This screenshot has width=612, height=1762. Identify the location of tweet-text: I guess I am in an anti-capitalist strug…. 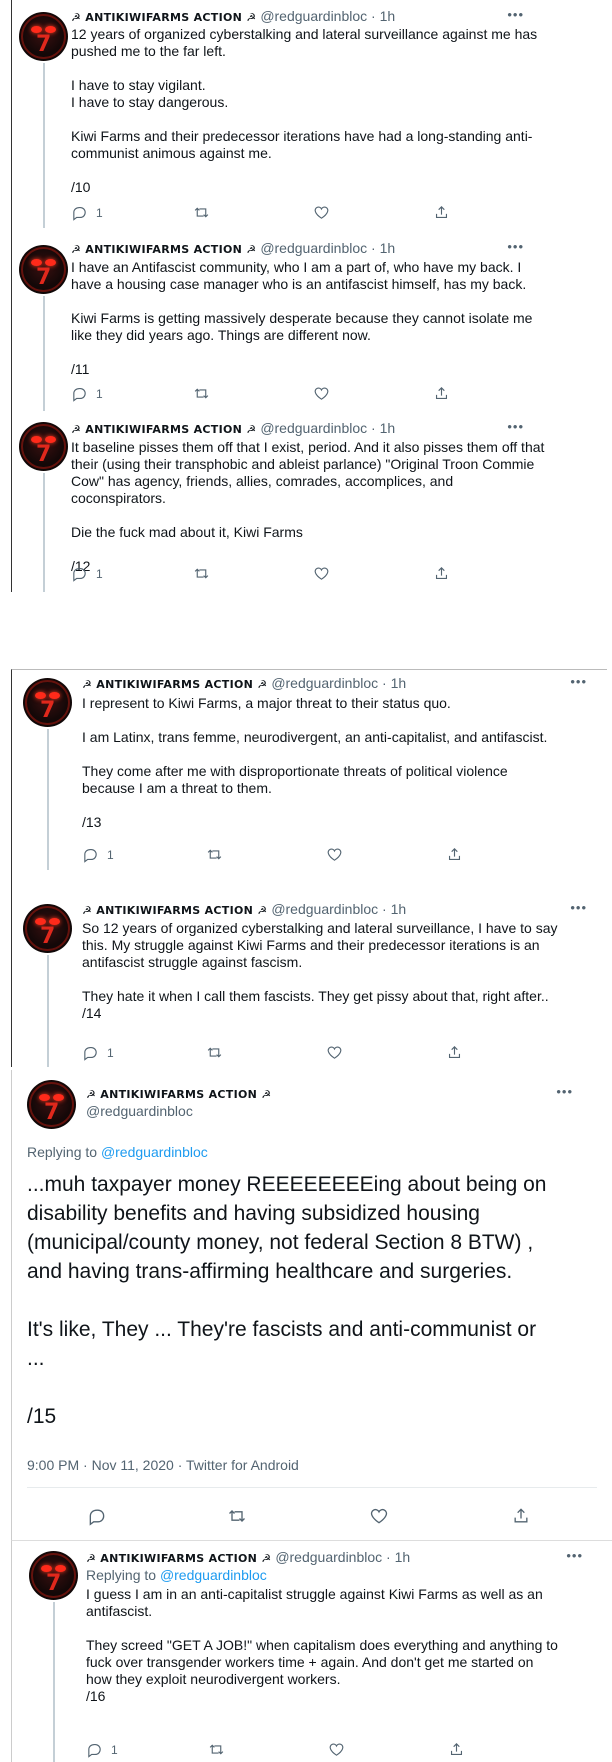
(322, 1645).